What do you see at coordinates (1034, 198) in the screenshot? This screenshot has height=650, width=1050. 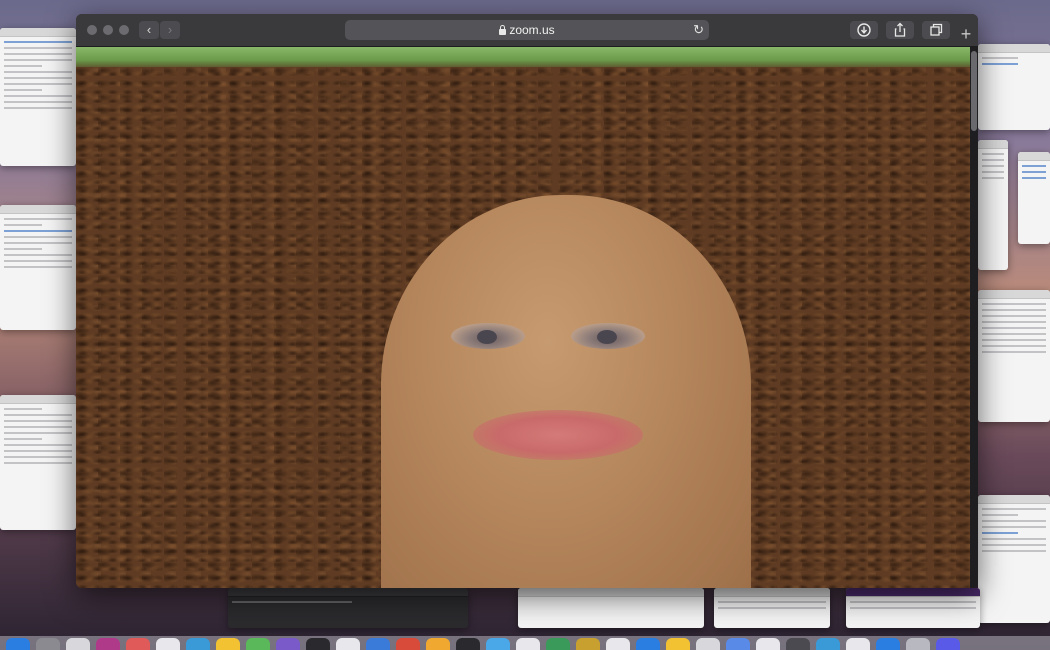 I see `background-window-launcher` at bounding box center [1034, 198].